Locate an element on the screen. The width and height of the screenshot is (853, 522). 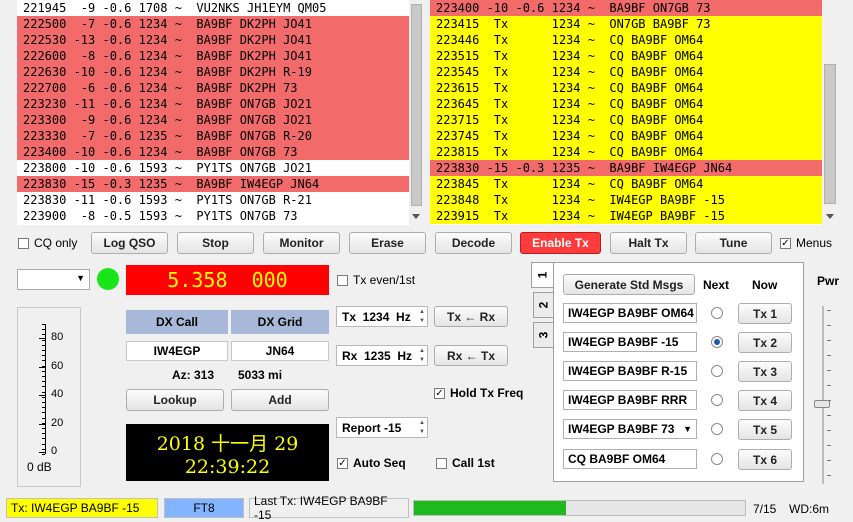
decode-row: 223300 -9 -0.6 1234 ~ BA9BF ON7GB JO21 is located at coordinates (213, 120).